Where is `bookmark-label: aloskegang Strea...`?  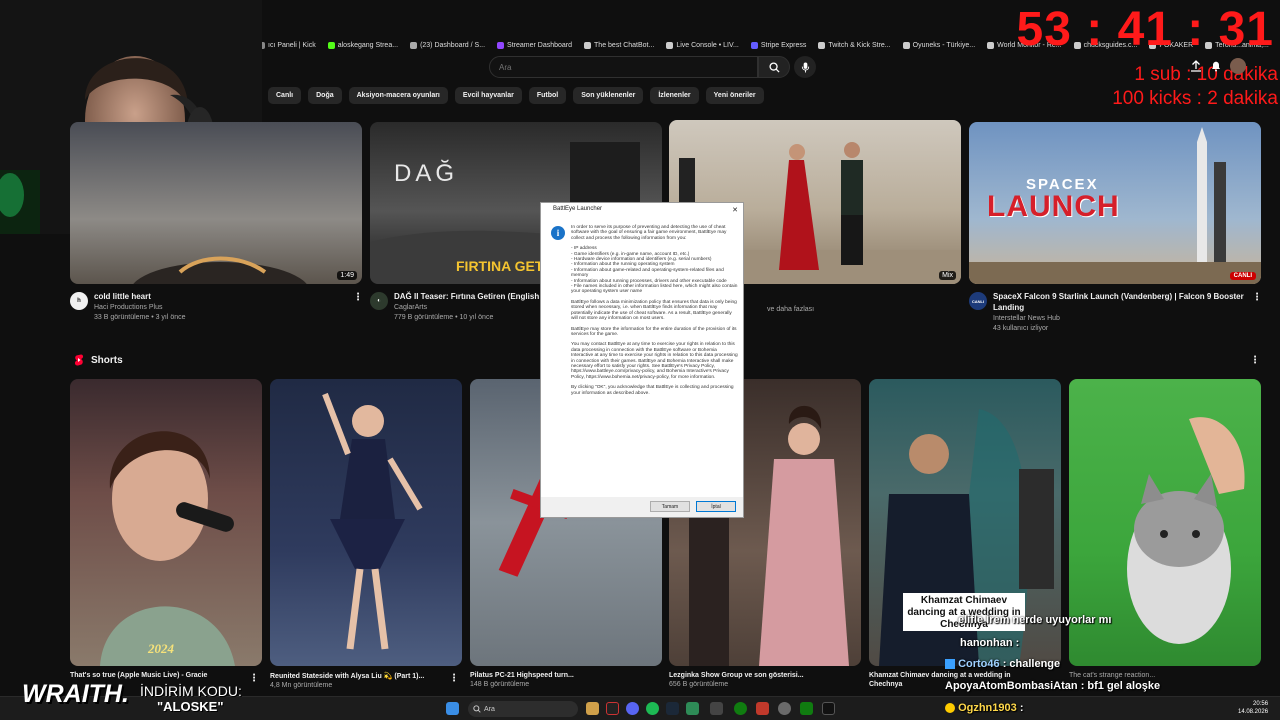
bookmark-label: aloskegang Strea... is located at coordinates (368, 45).